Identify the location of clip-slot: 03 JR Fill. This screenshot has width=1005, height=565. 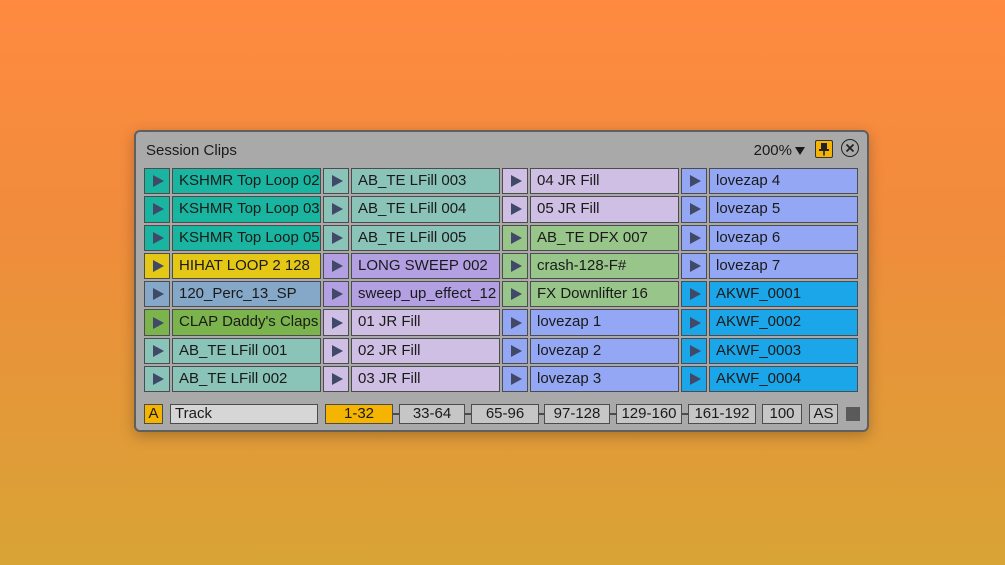
(411, 379).